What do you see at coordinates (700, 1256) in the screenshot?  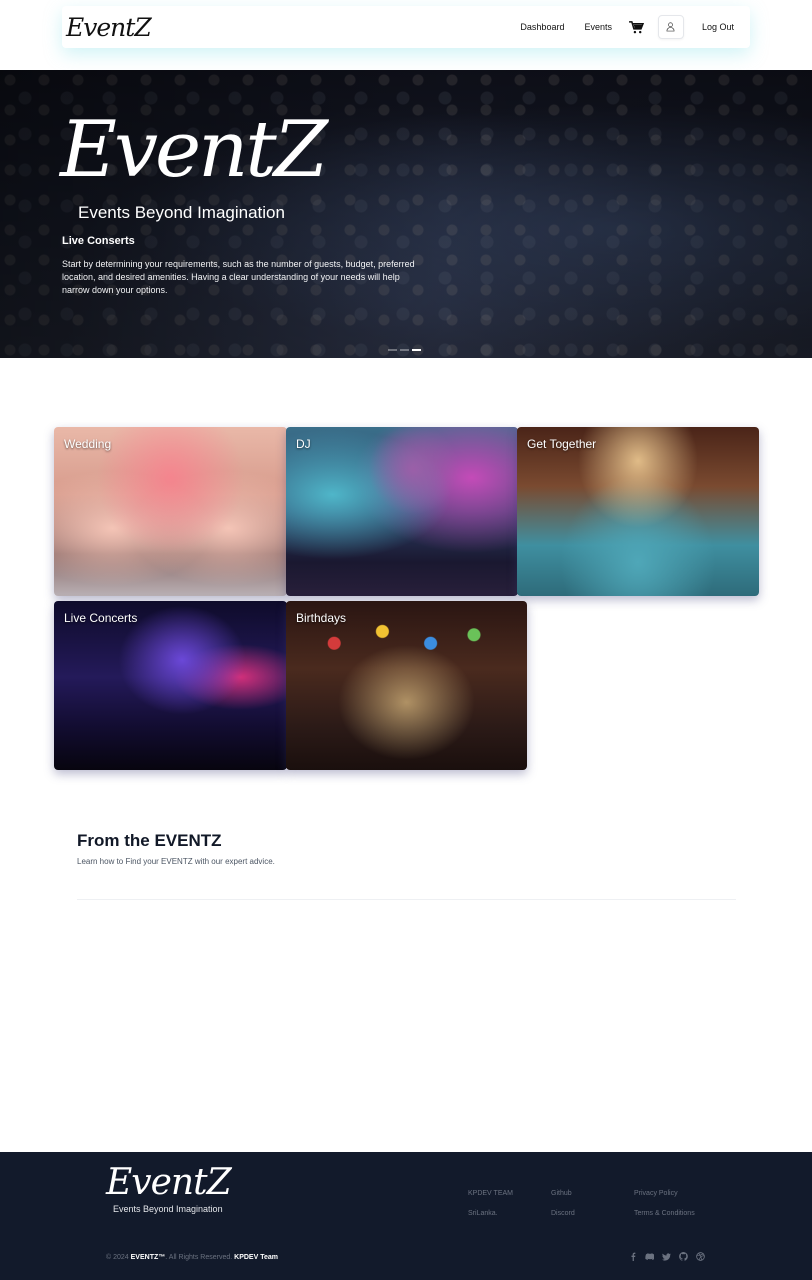 I see `dribbble-icon` at bounding box center [700, 1256].